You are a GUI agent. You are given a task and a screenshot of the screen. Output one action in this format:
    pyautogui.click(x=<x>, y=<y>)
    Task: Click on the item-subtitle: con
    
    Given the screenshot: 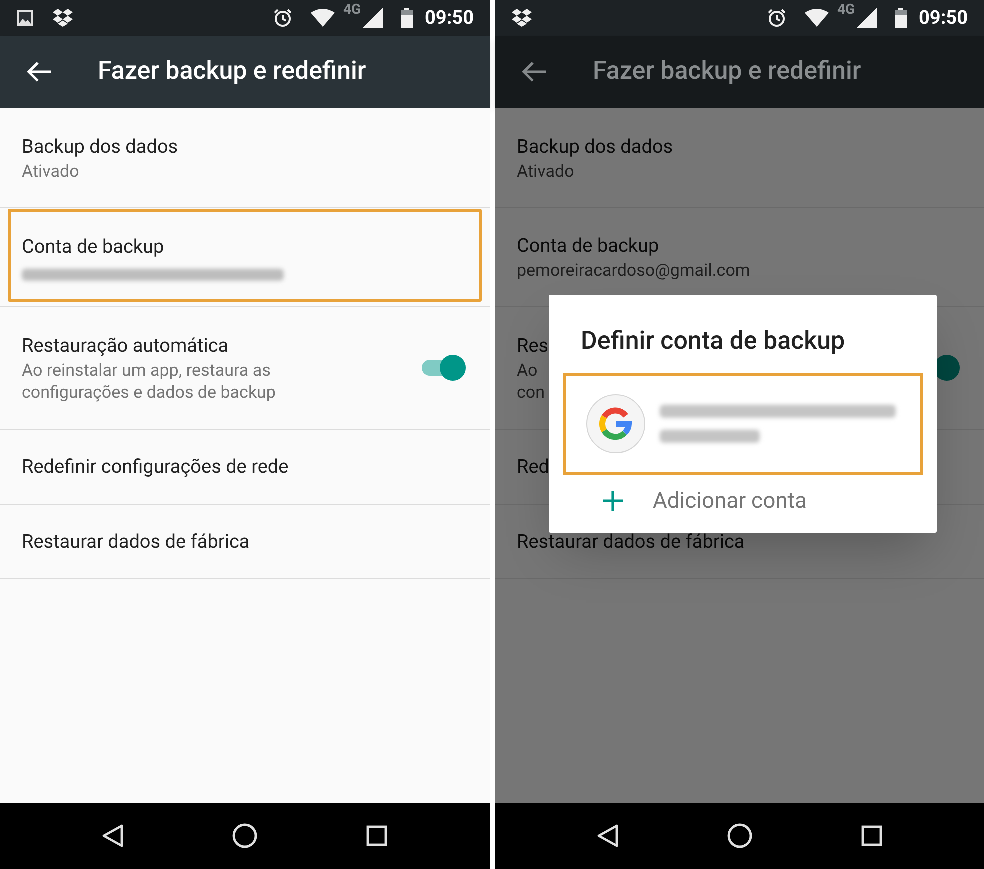 What is the action you would take?
    pyautogui.click(x=531, y=393)
    